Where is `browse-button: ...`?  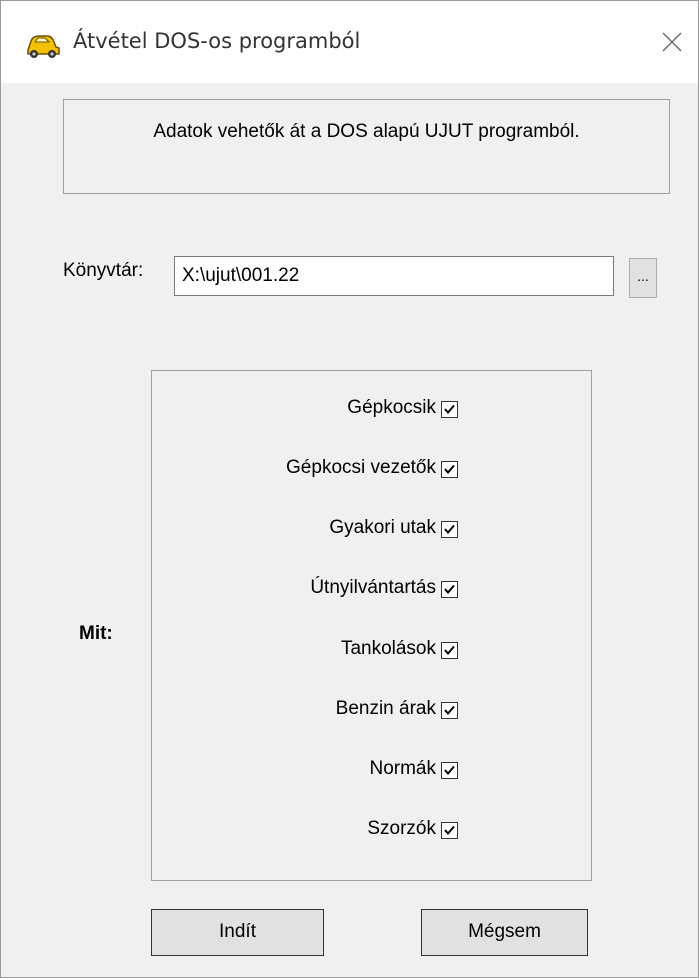
browse-button: ... is located at coordinates (643, 278).